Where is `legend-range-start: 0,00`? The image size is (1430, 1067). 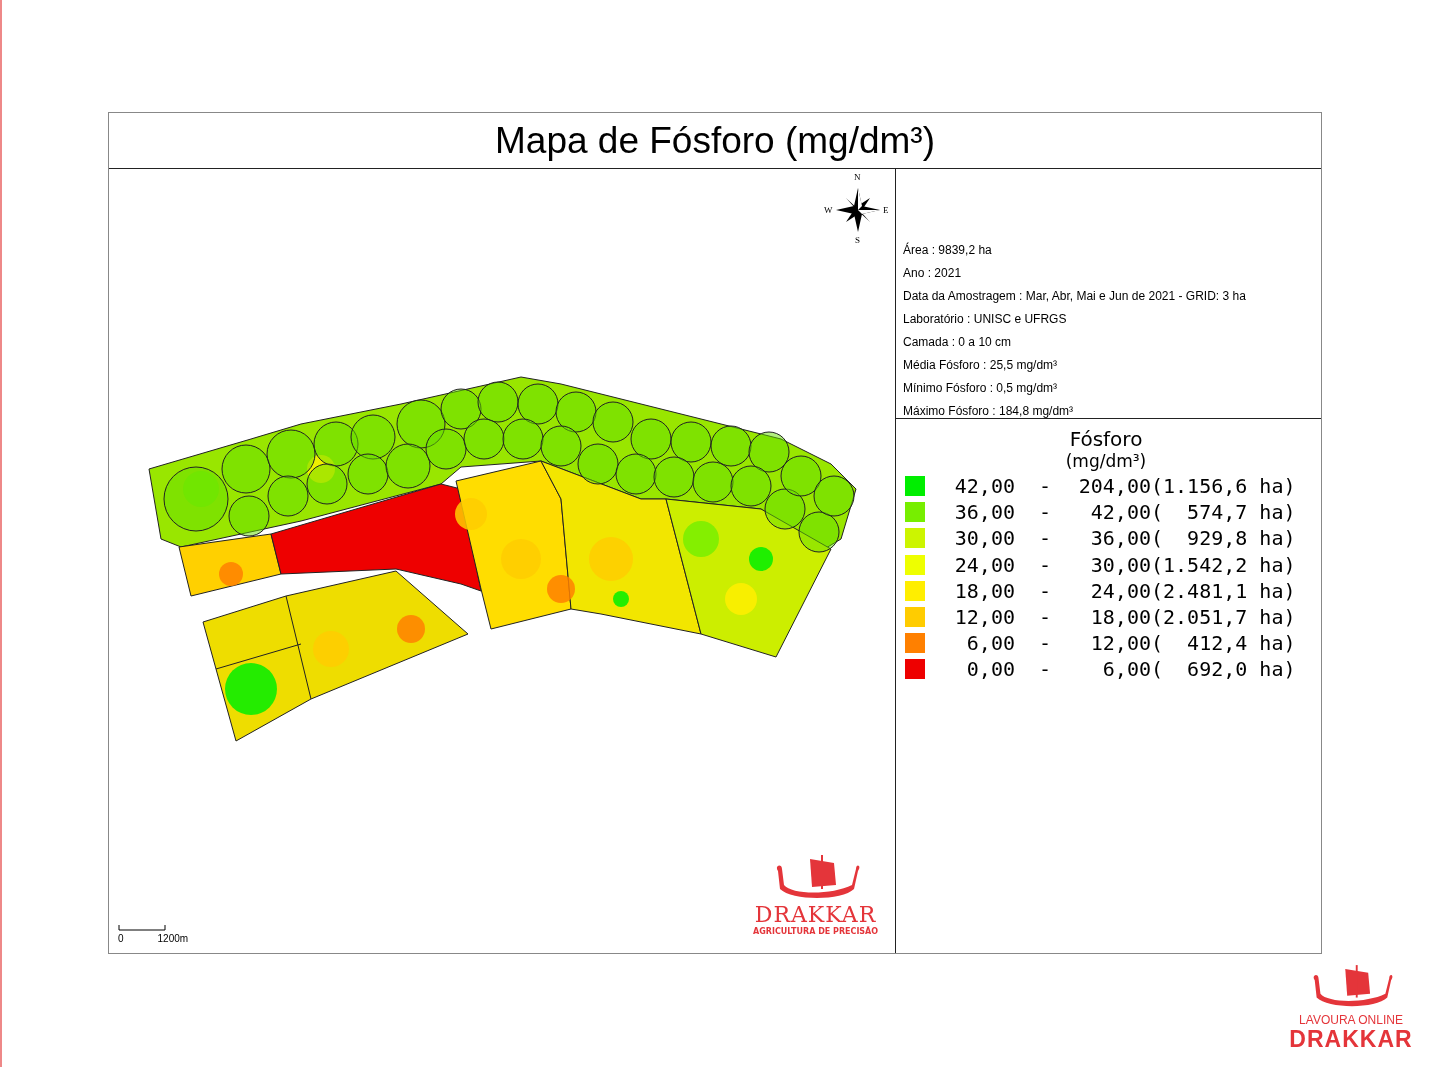
legend-range-start: 0,00 is located at coordinates (990, 669).